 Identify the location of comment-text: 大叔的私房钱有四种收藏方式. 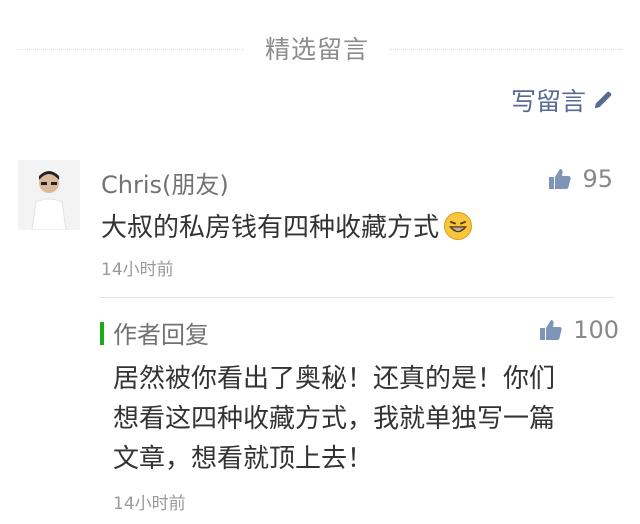
(270, 228).